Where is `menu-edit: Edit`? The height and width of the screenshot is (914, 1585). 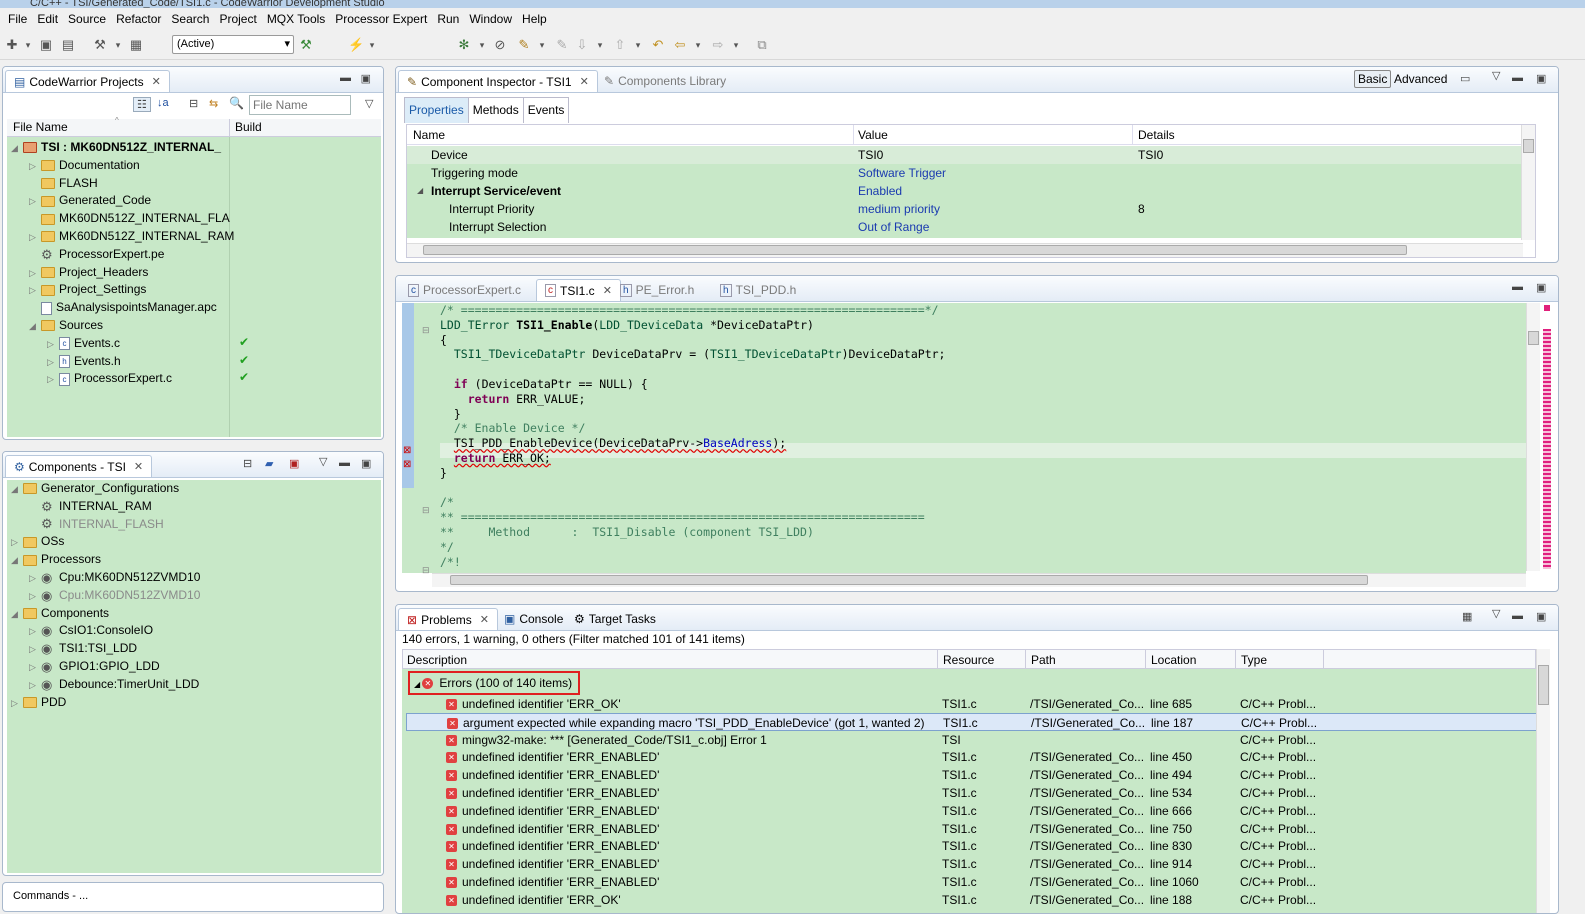
menu-edit: Edit is located at coordinates (48, 19).